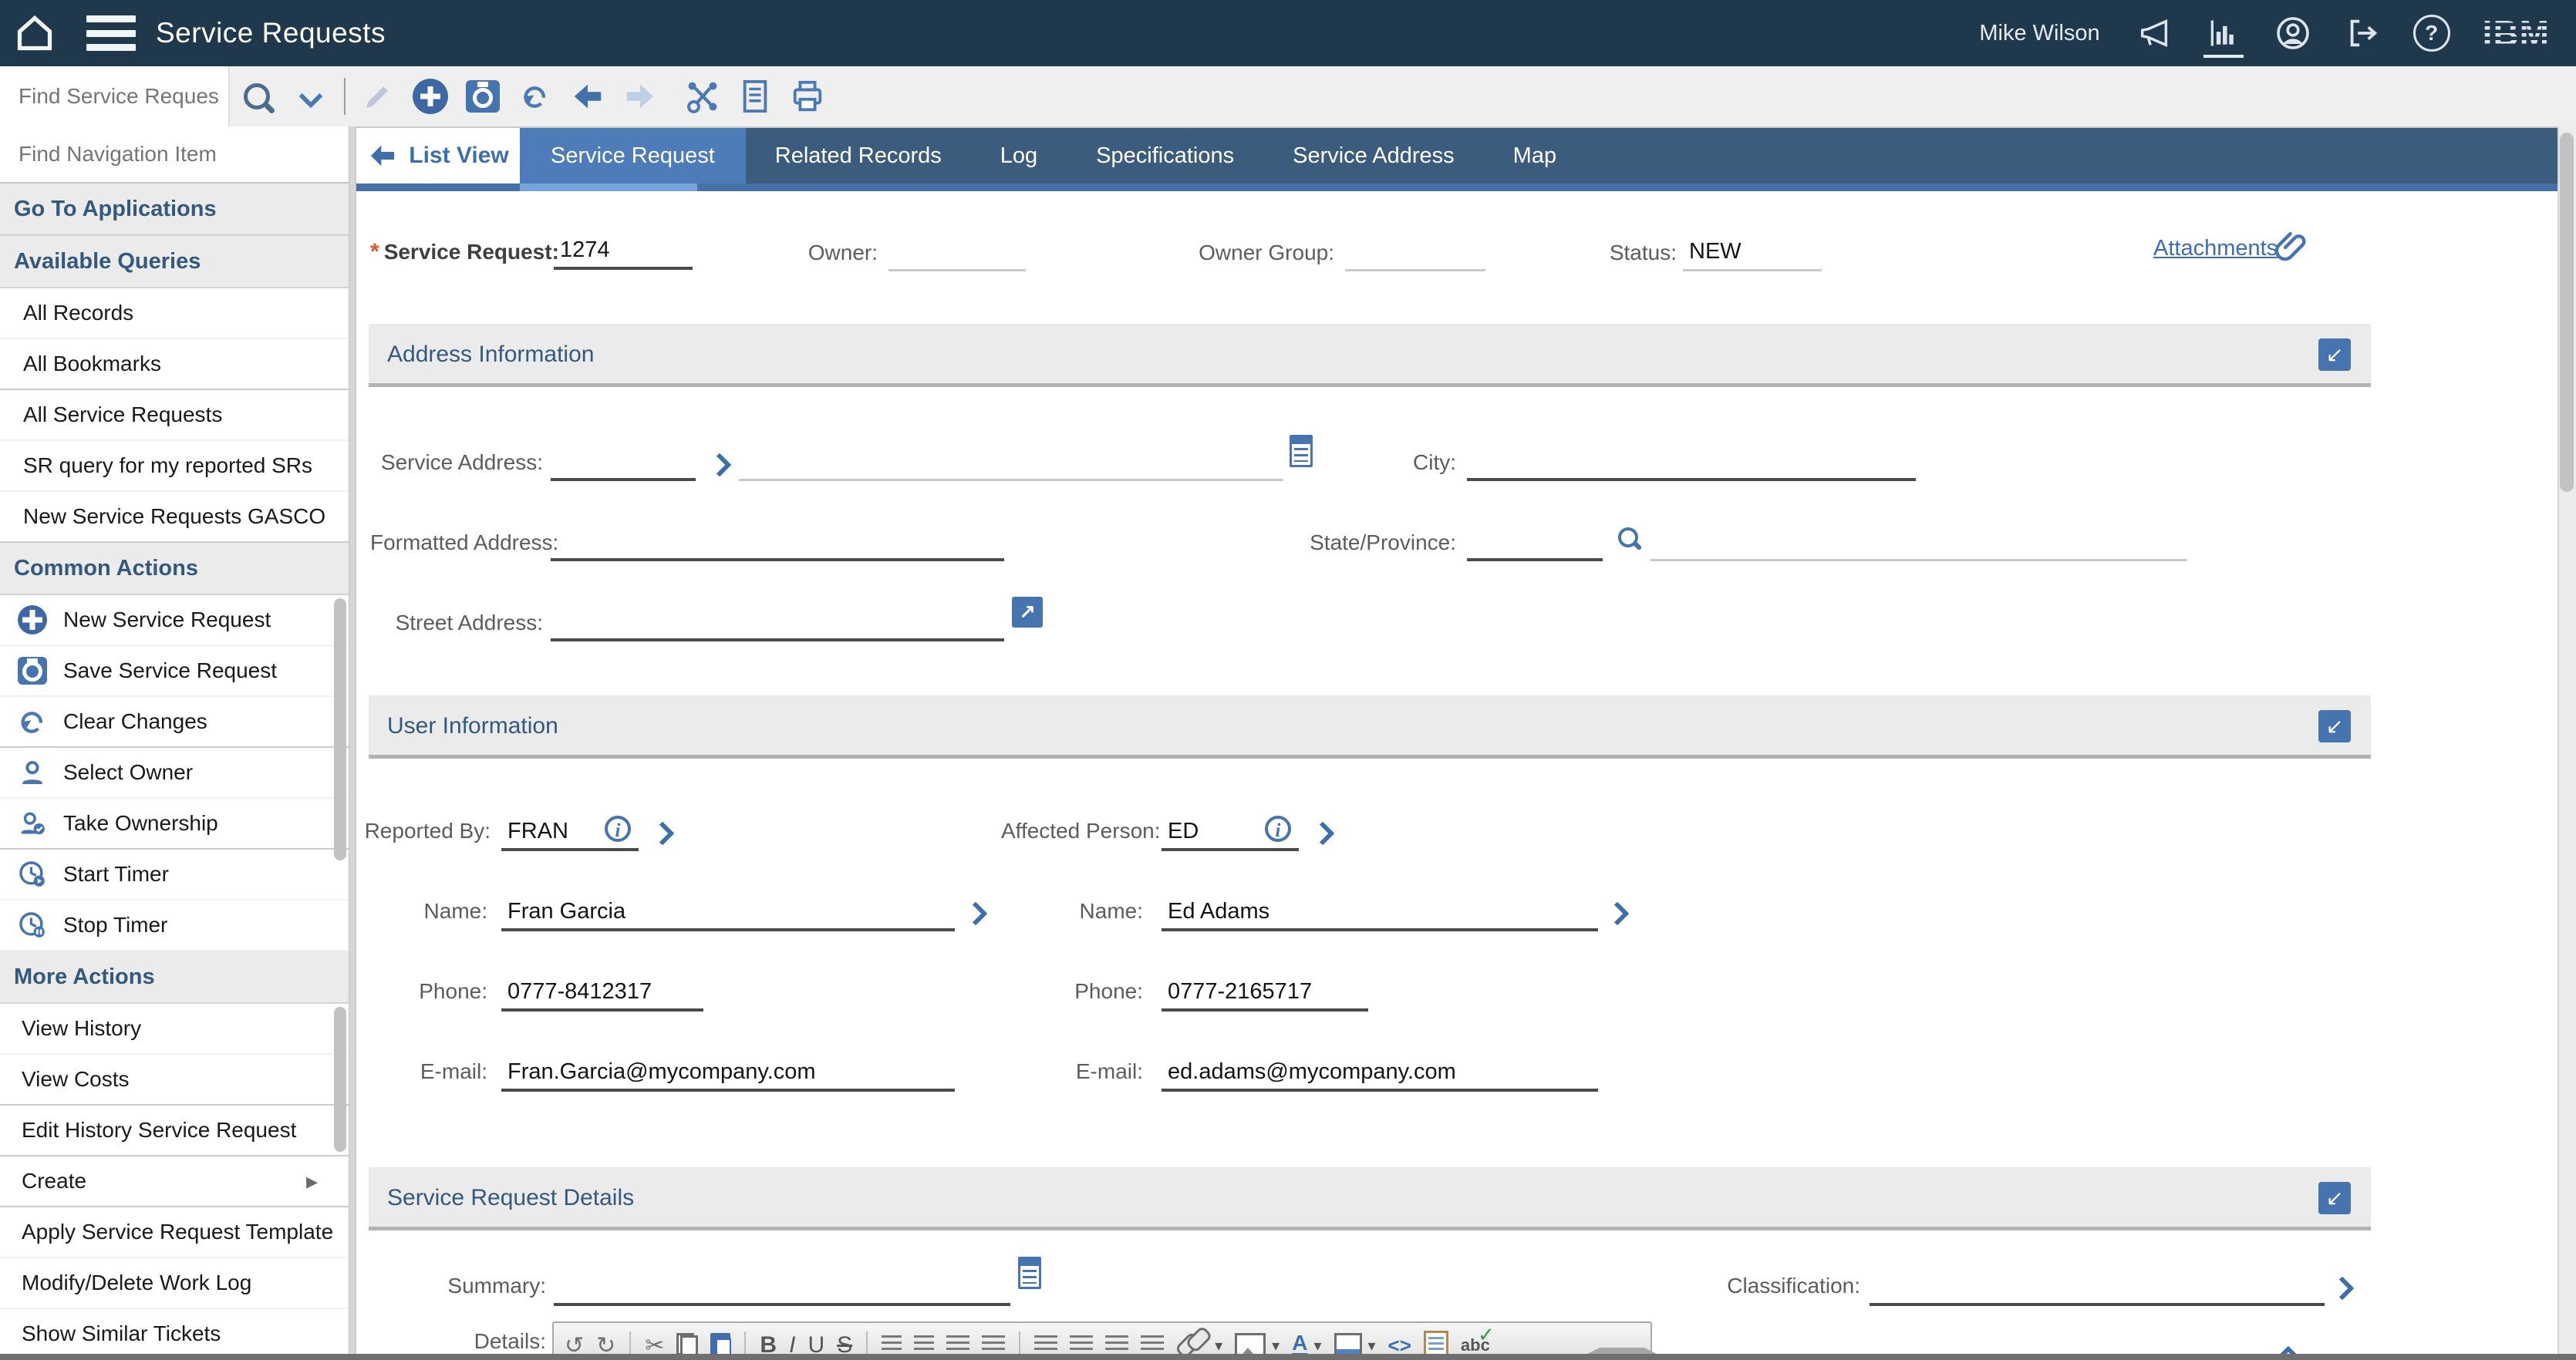 The image size is (2576, 1360). Describe the element at coordinates (2292, 33) in the screenshot. I see `profile-icon` at that location.